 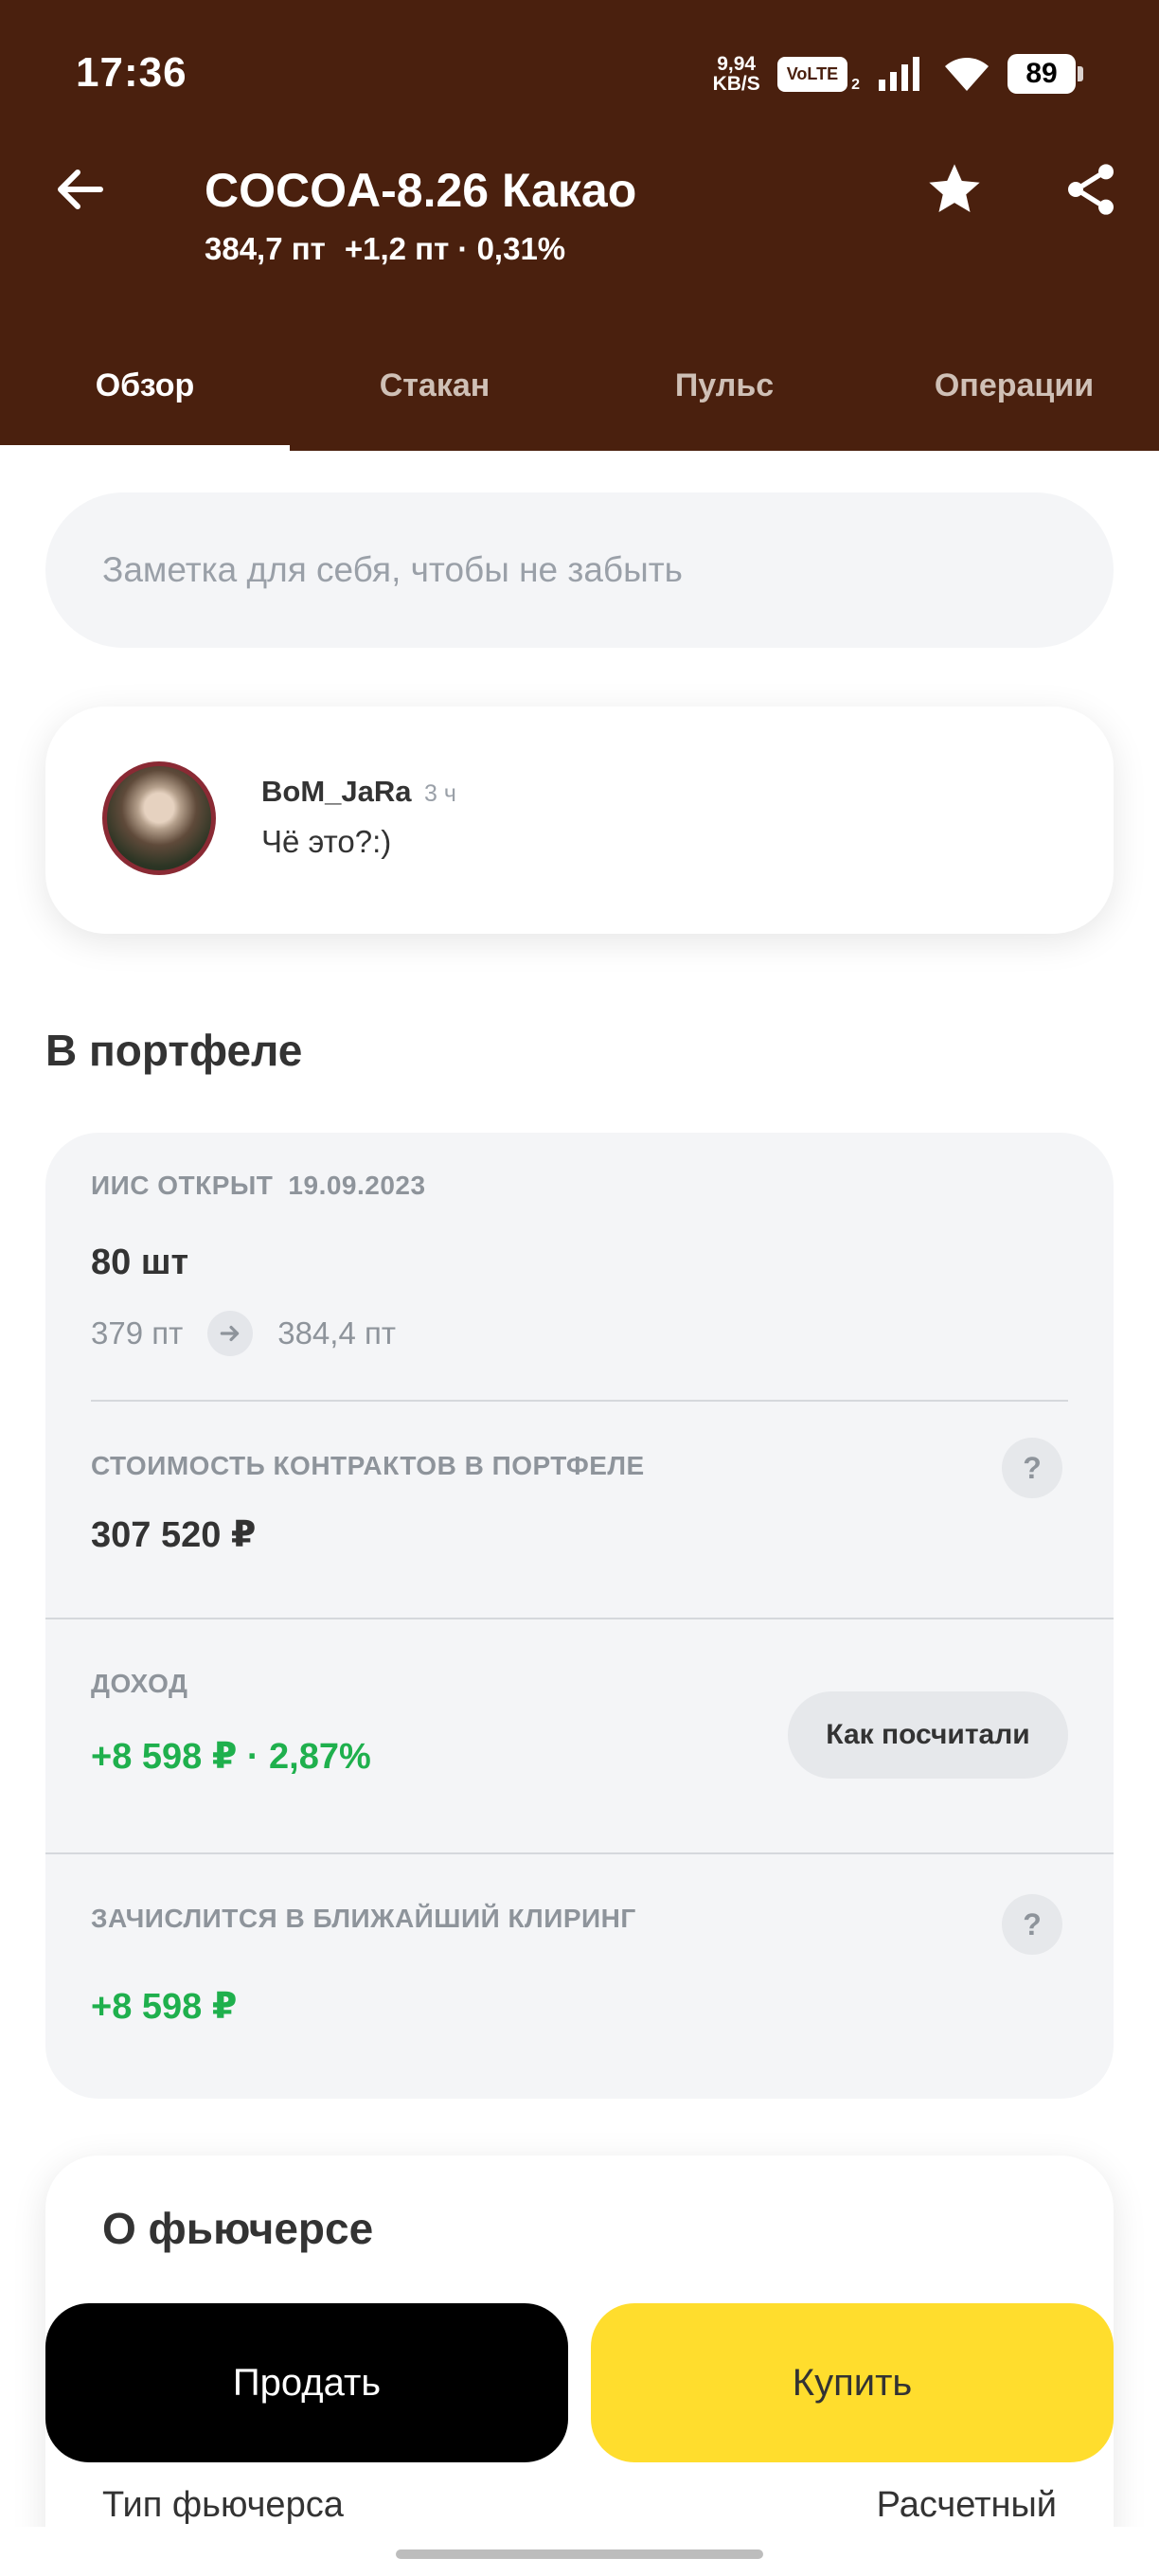 I want to click on battery-tip, so click(x=1080, y=73).